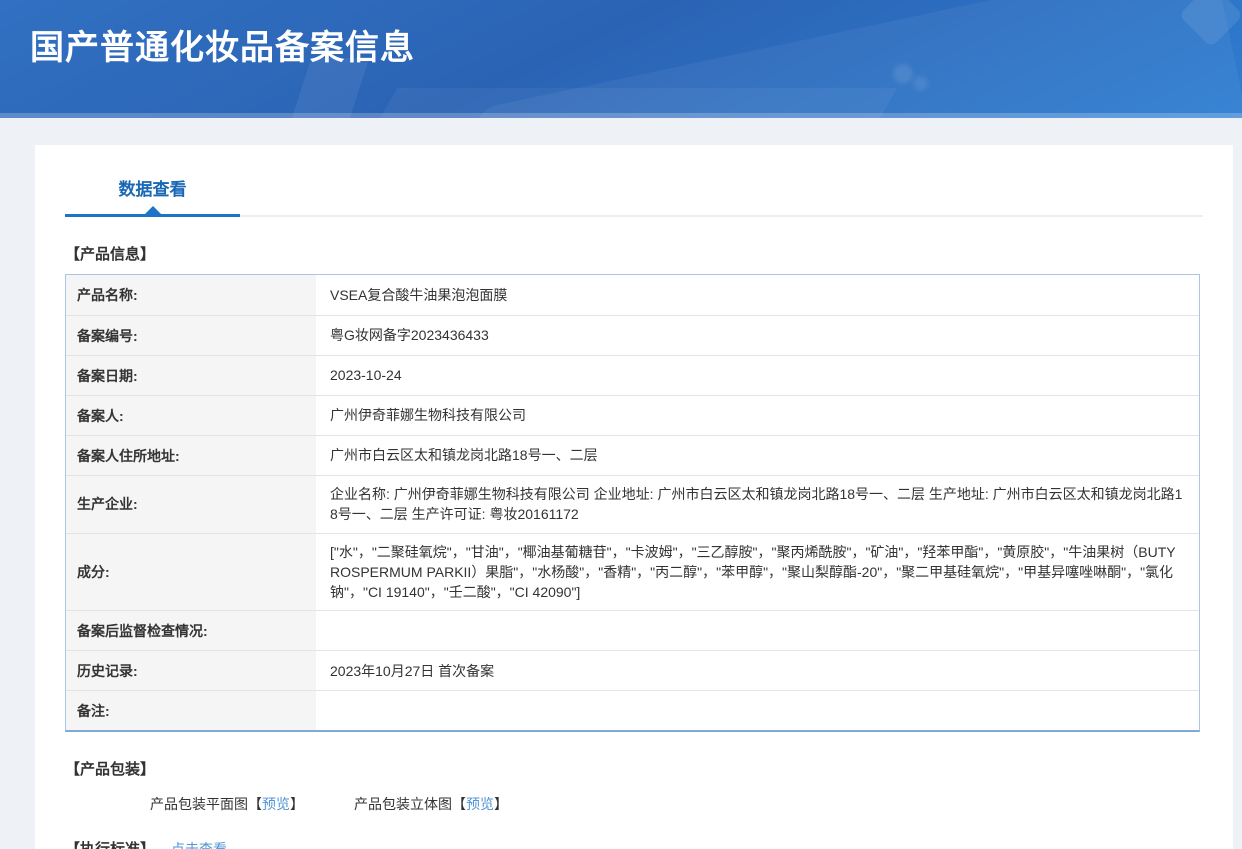 The height and width of the screenshot is (849, 1242). I want to click on row-value: VSEA复合酸牛油果泡泡面膜, so click(419, 294).